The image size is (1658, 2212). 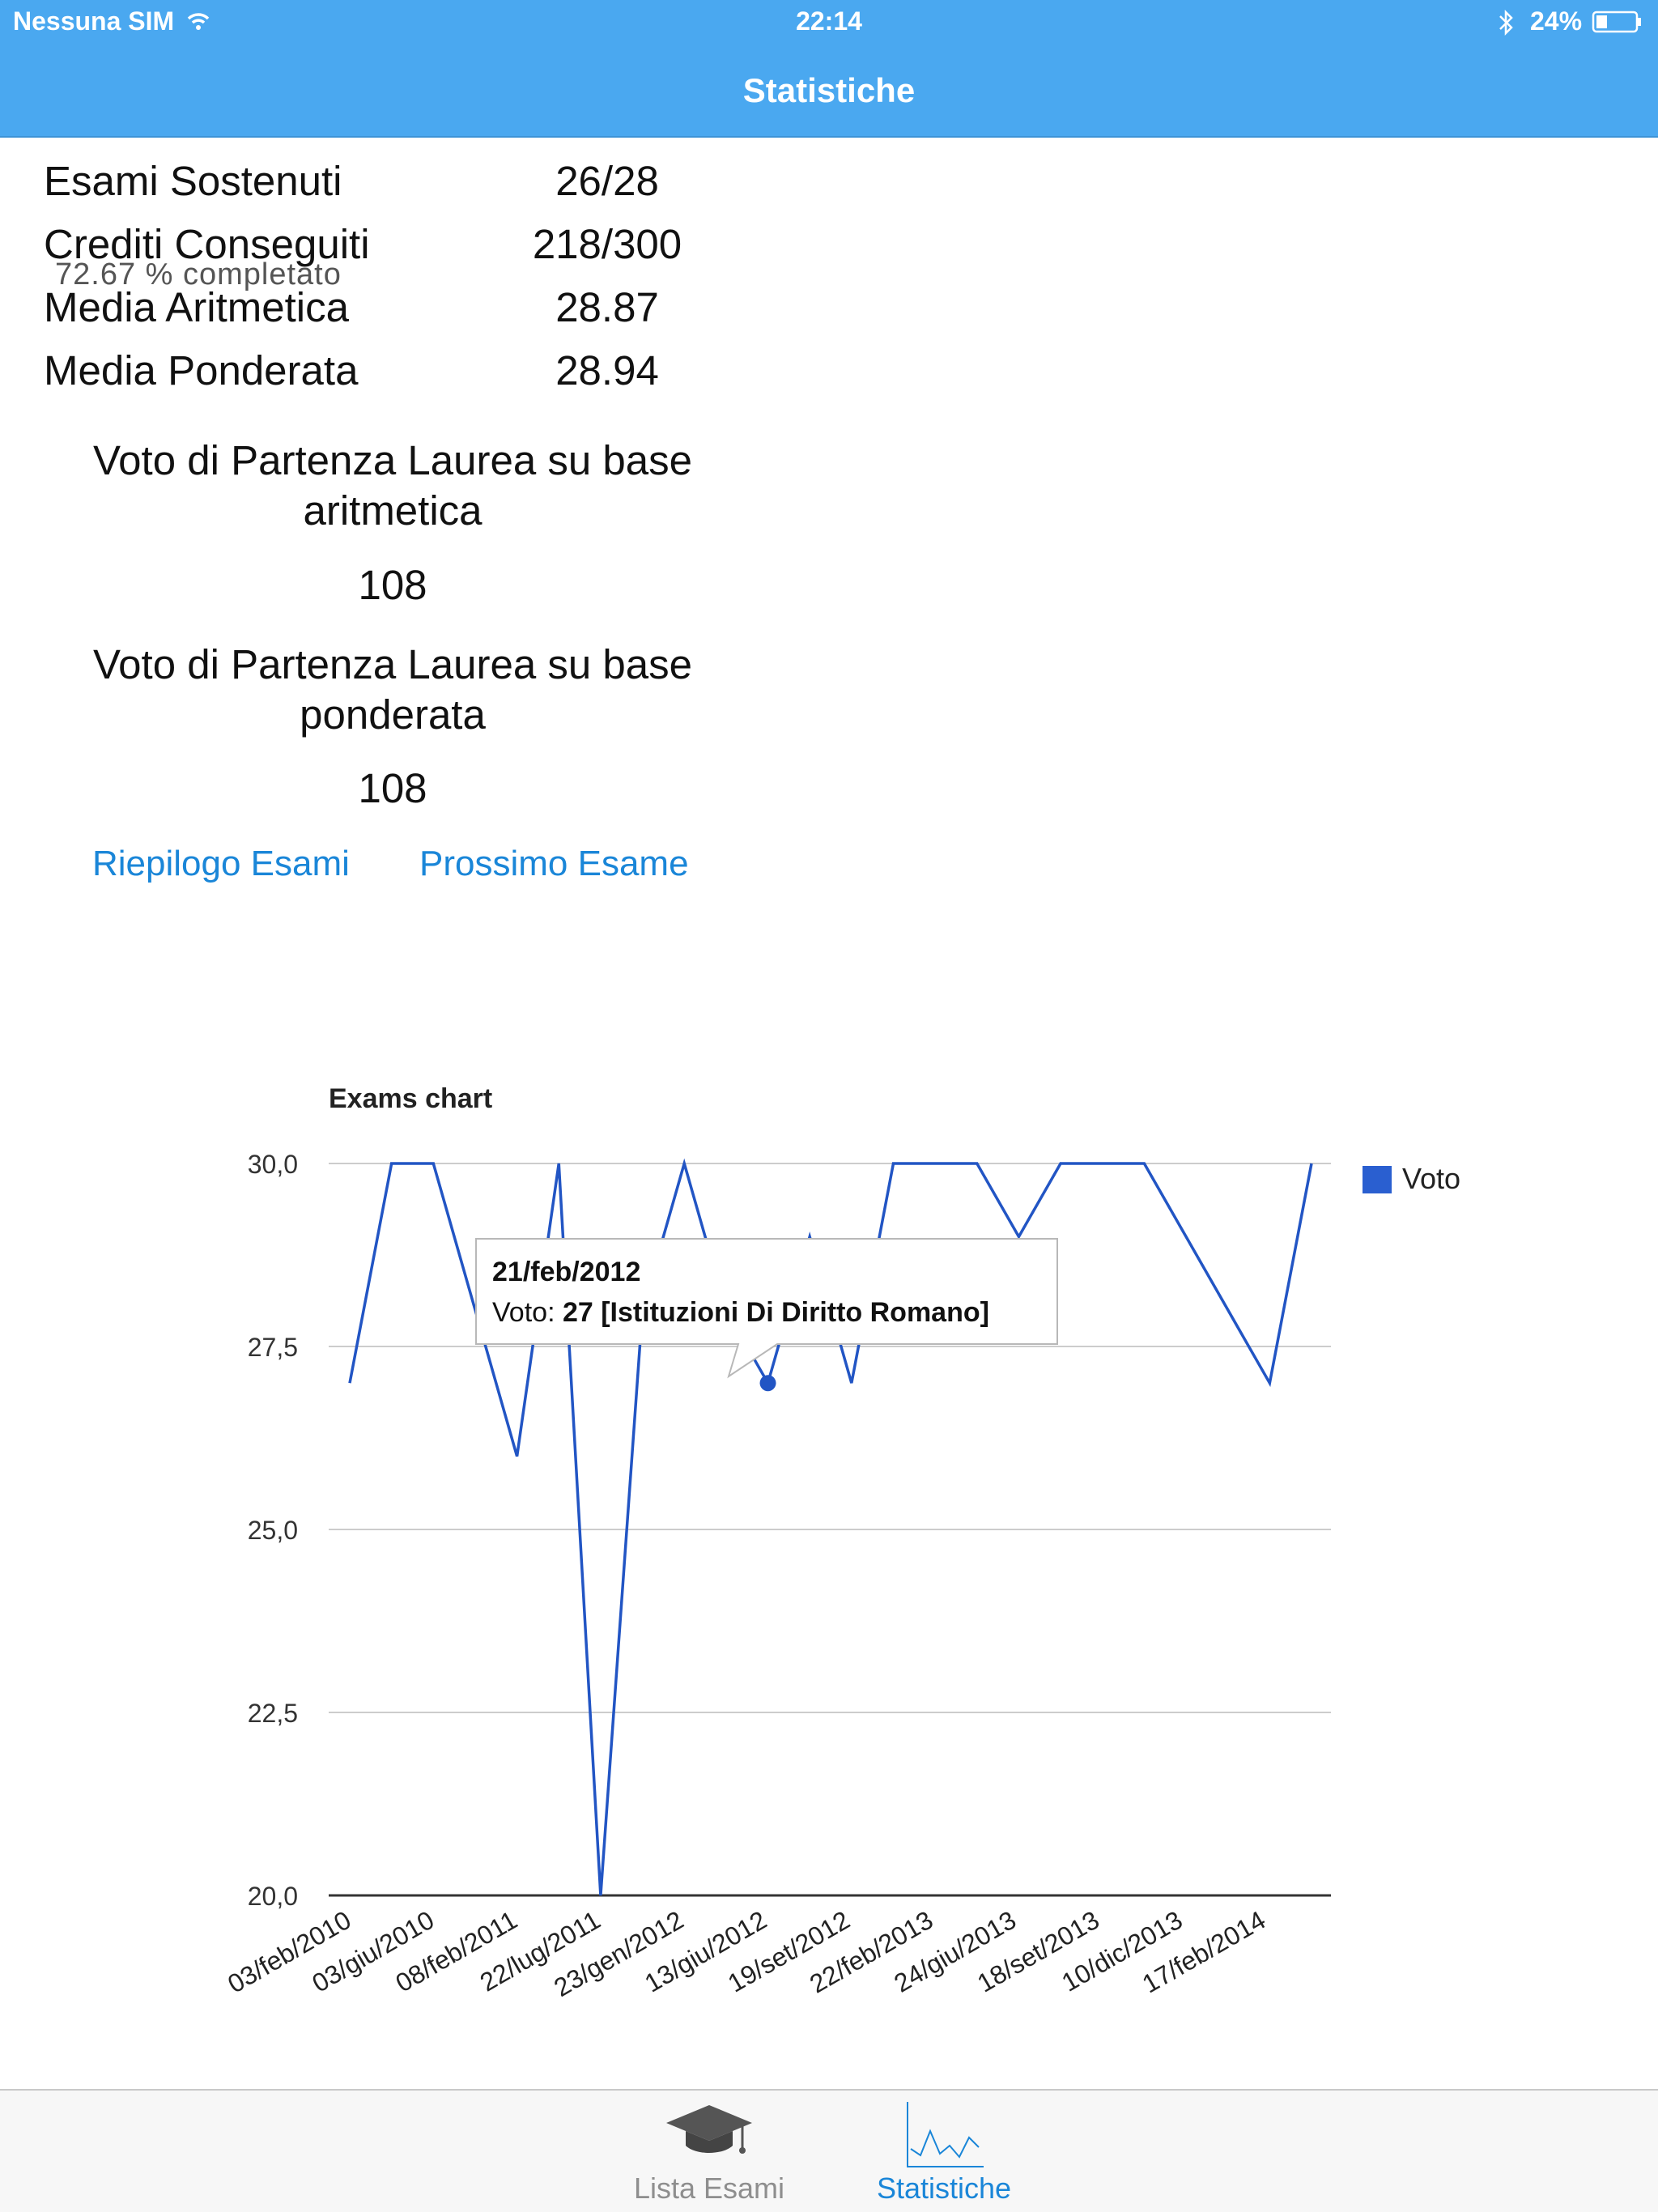 What do you see at coordinates (767, 1383) in the screenshot?
I see `highlighted-data-point` at bounding box center [767, 1383].